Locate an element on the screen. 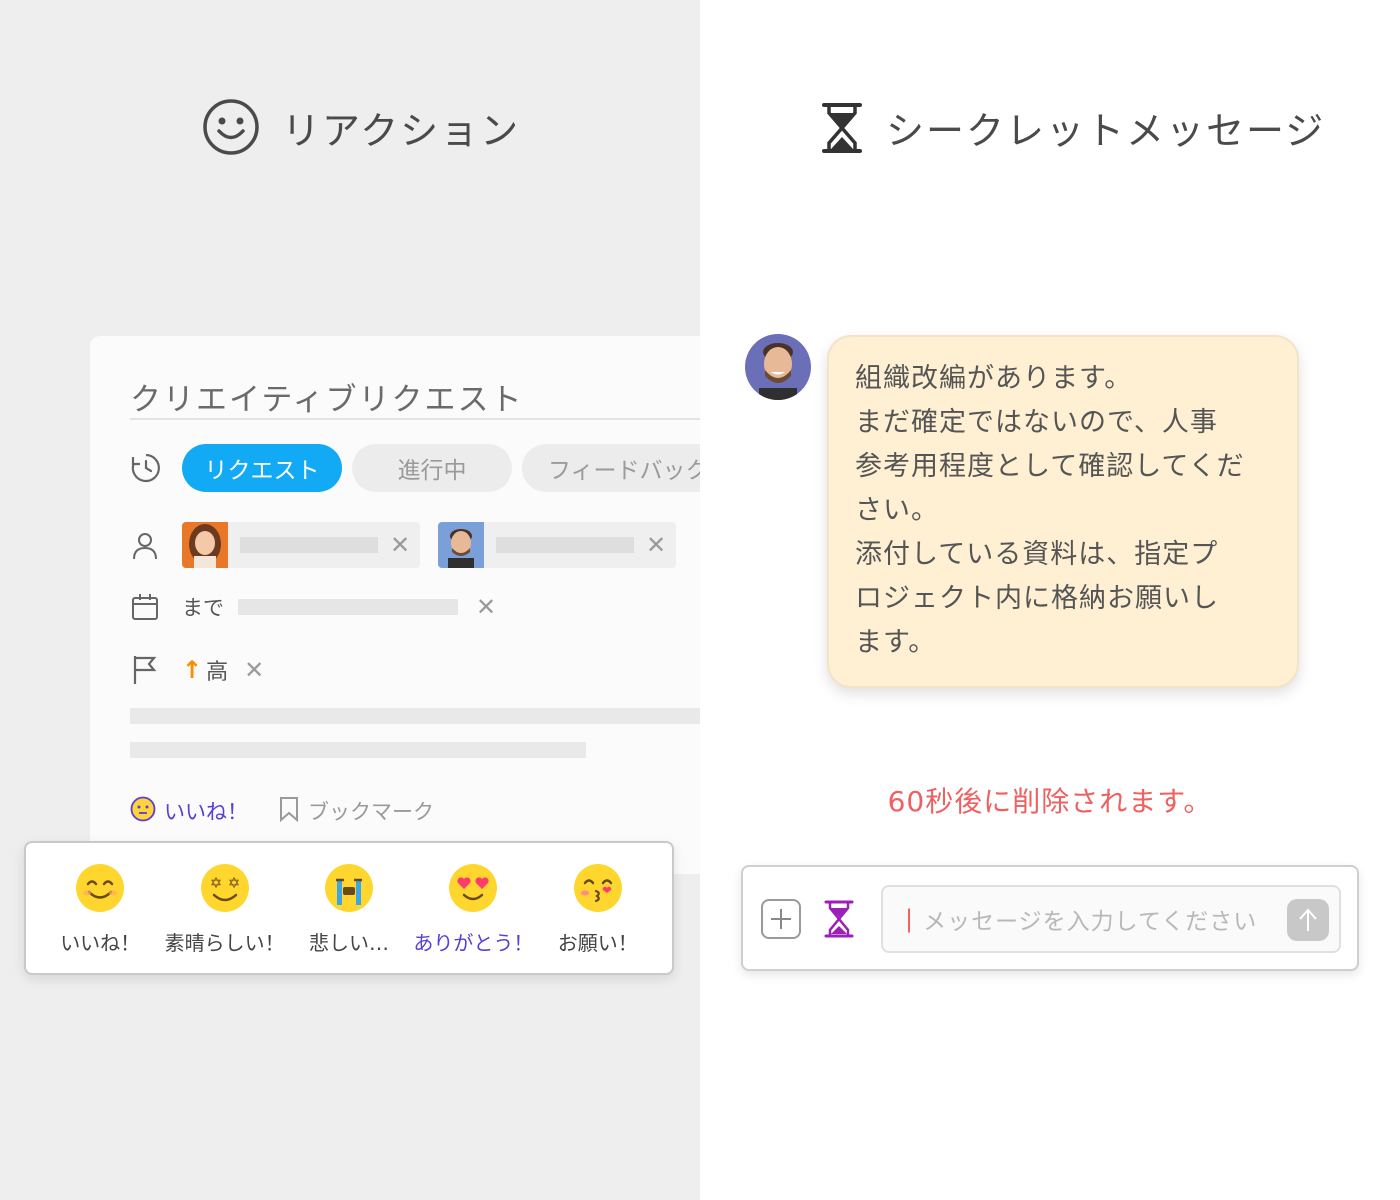  message-composer: | メッセージを入力してください is located at coordinates (1050, 918).